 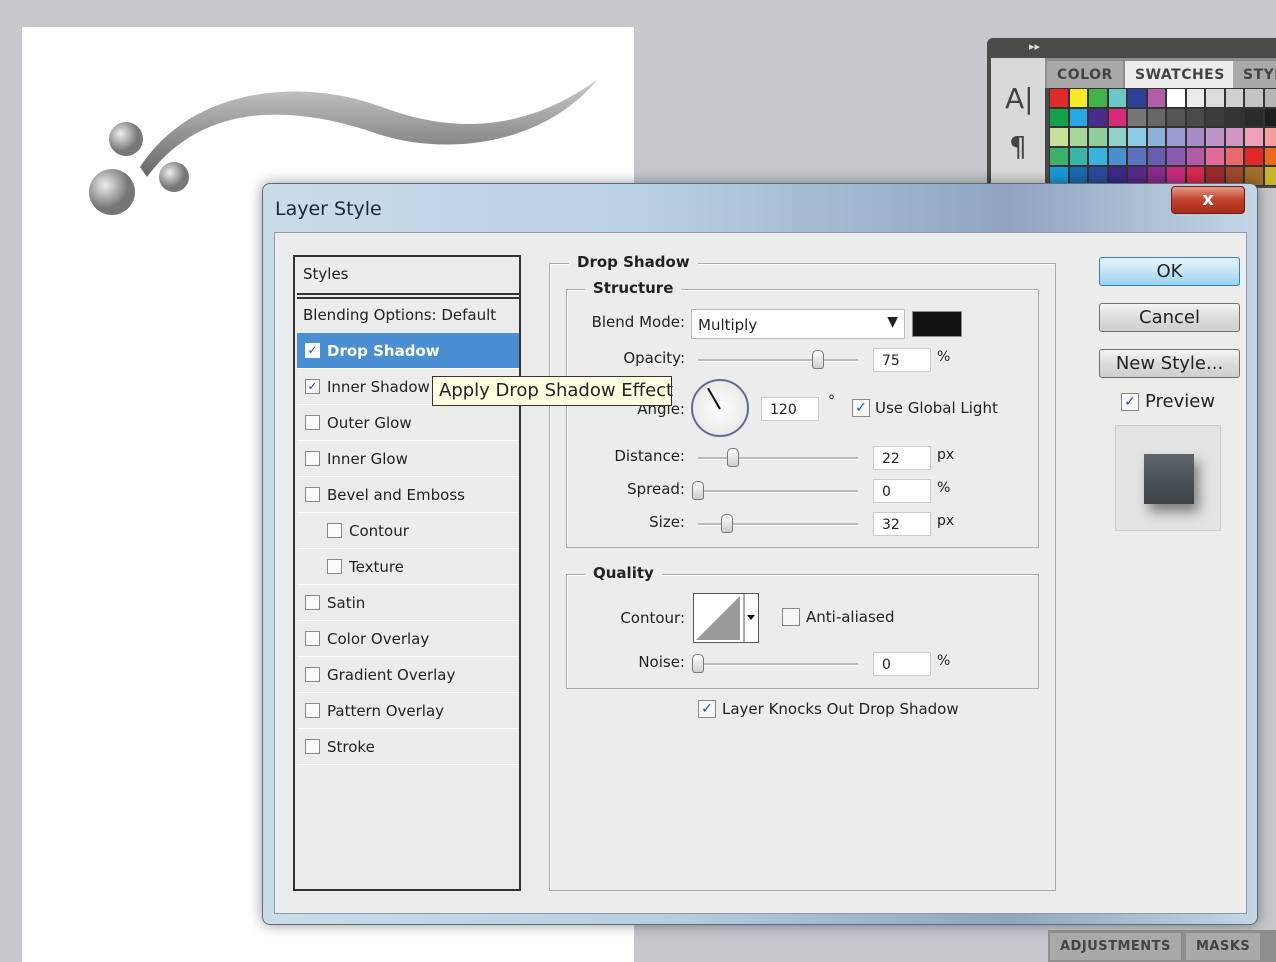 I want to click on tab-color: COLOR, so click(x=1085, y=74).